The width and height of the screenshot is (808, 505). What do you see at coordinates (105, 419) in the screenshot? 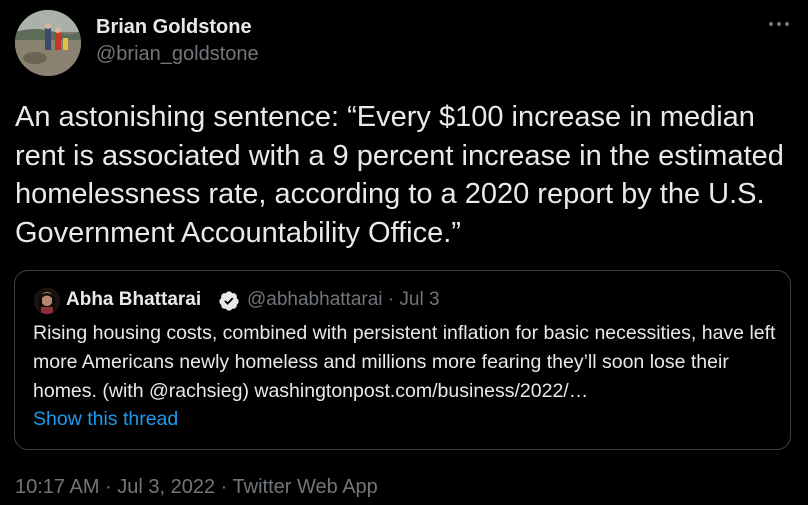
I see `show-thread-link: Show this thread` at bounding box center [105, 419].